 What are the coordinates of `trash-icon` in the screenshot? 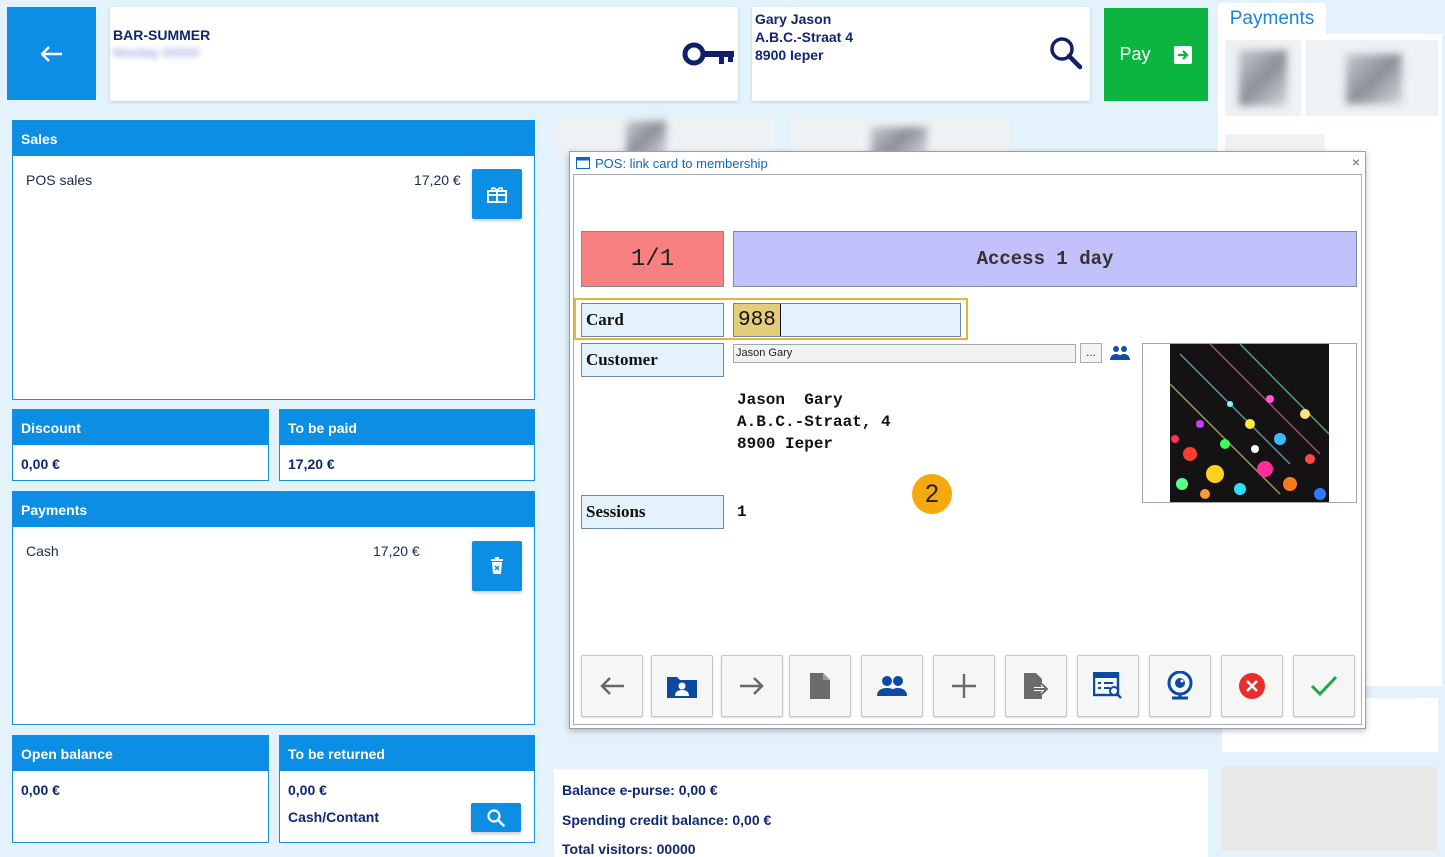 It's located at (497, 565).